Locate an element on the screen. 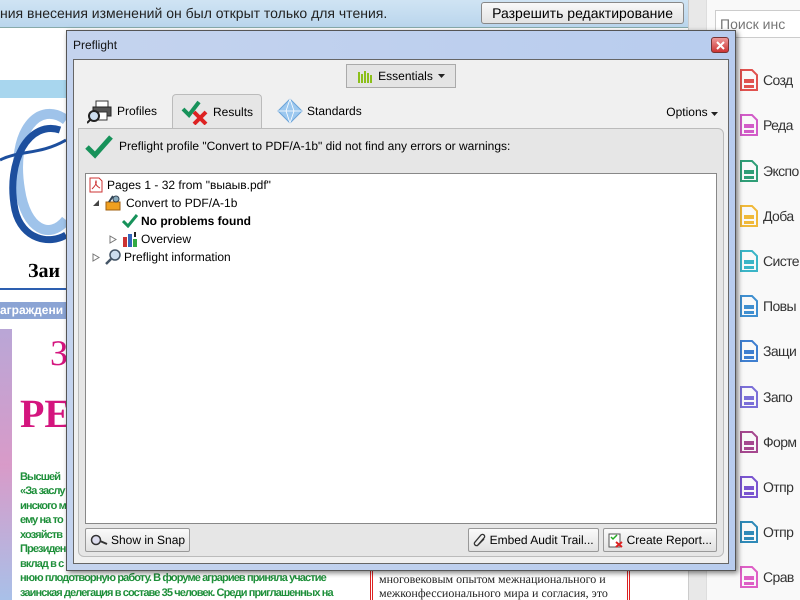 This screenshot has height=600, width=800. tool-item: Защи is located at coordinates (753, 351).